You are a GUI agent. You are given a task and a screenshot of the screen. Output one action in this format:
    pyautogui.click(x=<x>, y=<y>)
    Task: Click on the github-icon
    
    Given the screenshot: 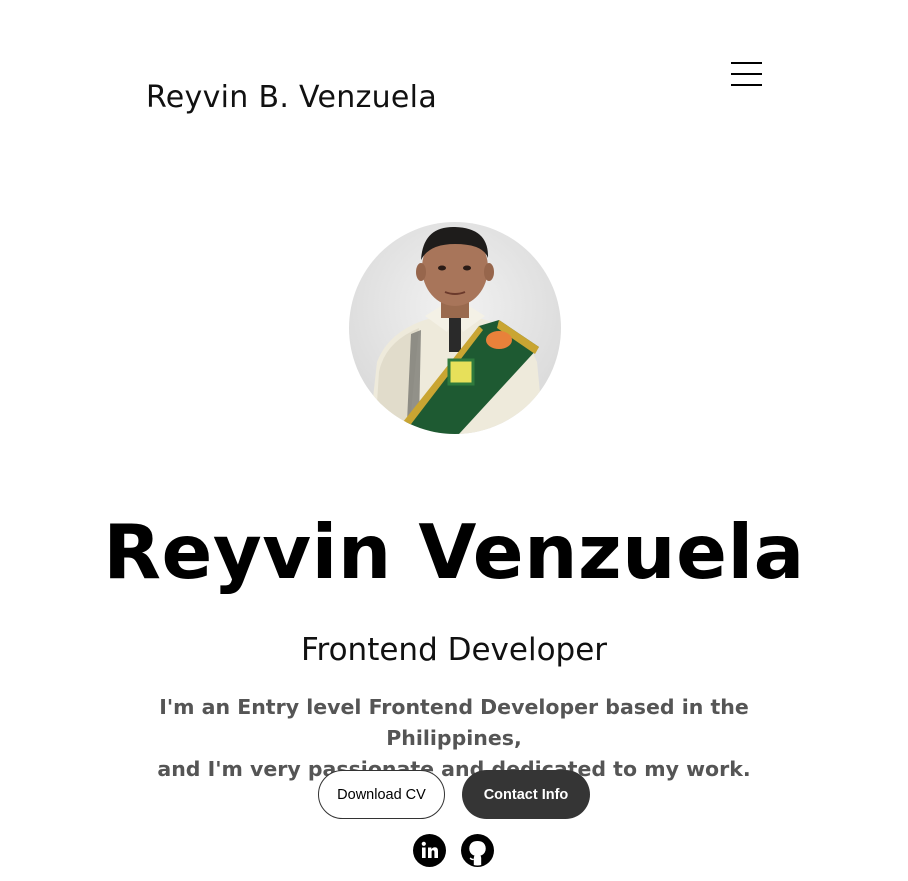 What is the action you would take?
    pyautogui.click(x=477, y=850)
    